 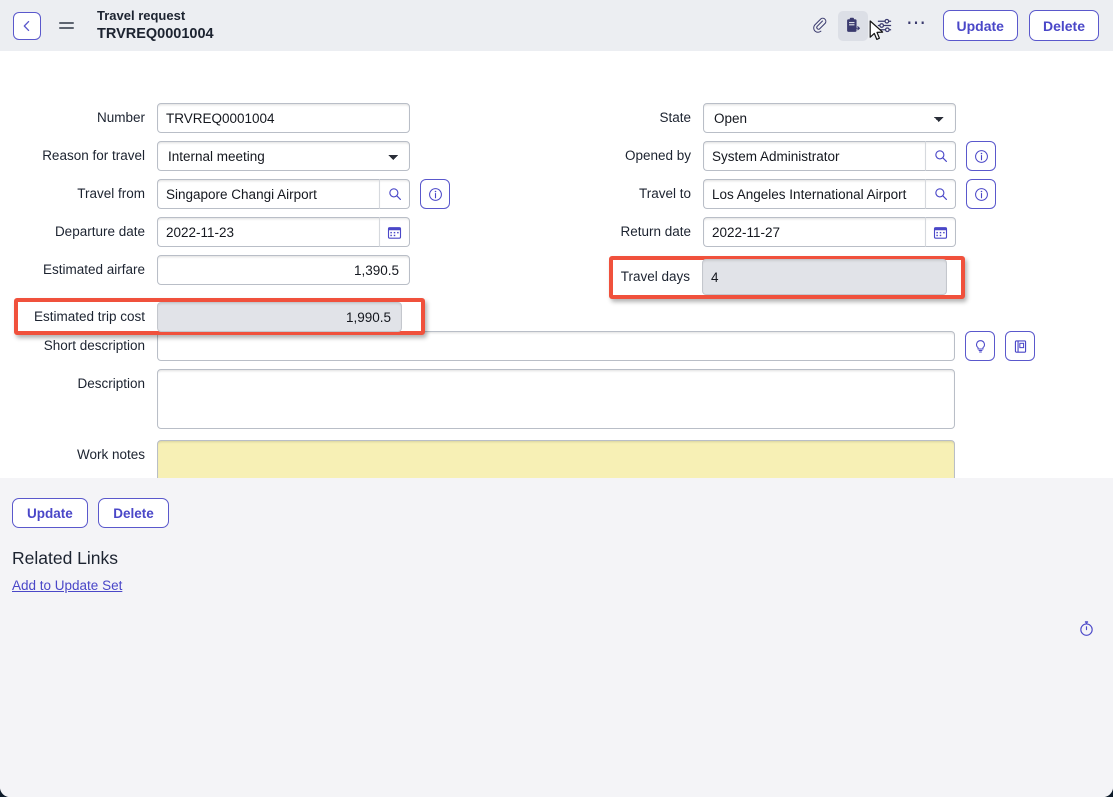 I want to click on estimated-airfare-input, so click(x=283, y=270).